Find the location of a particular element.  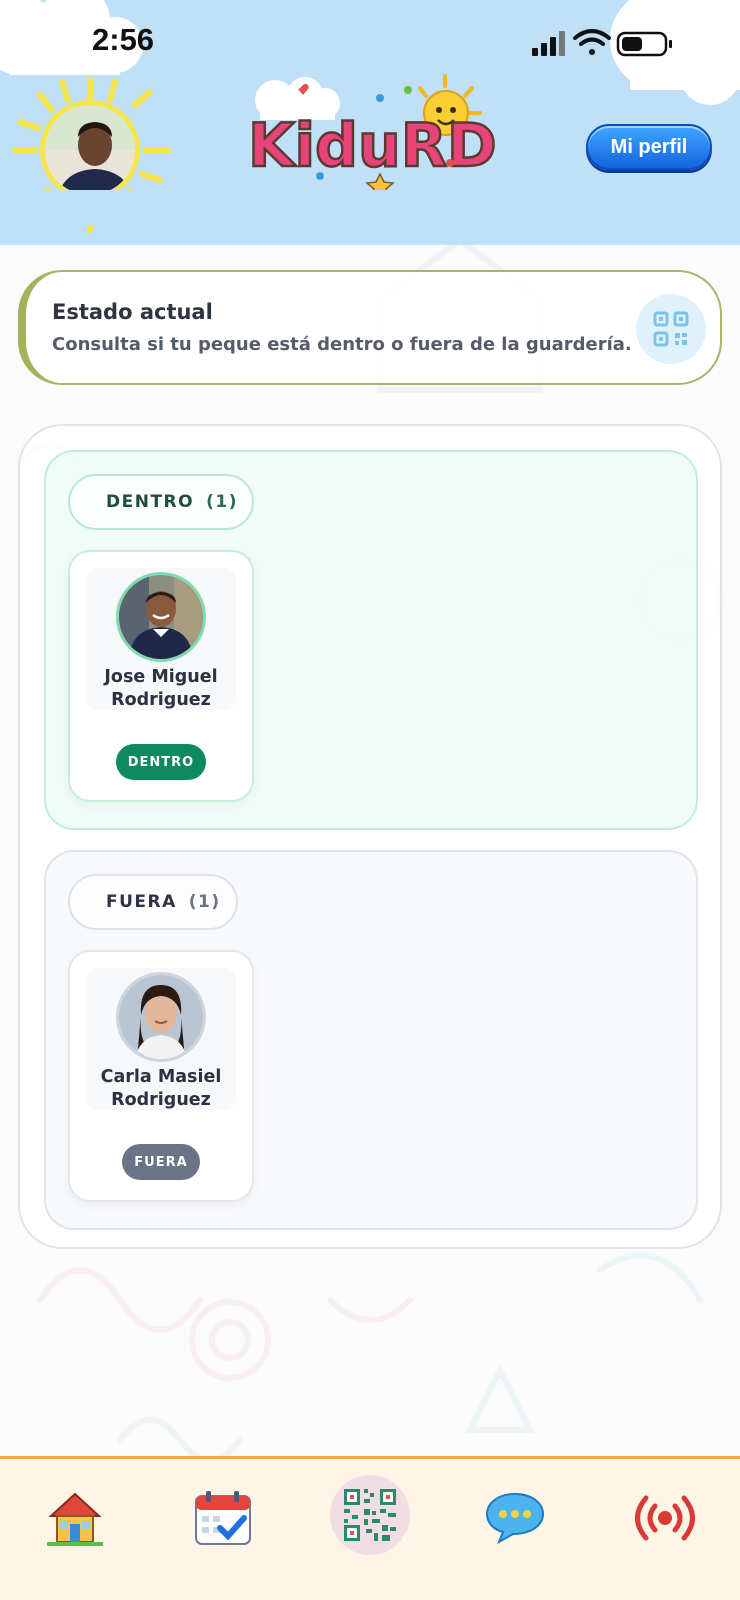

child-status-badge: FUERA is located at coordinates (161, 1162).